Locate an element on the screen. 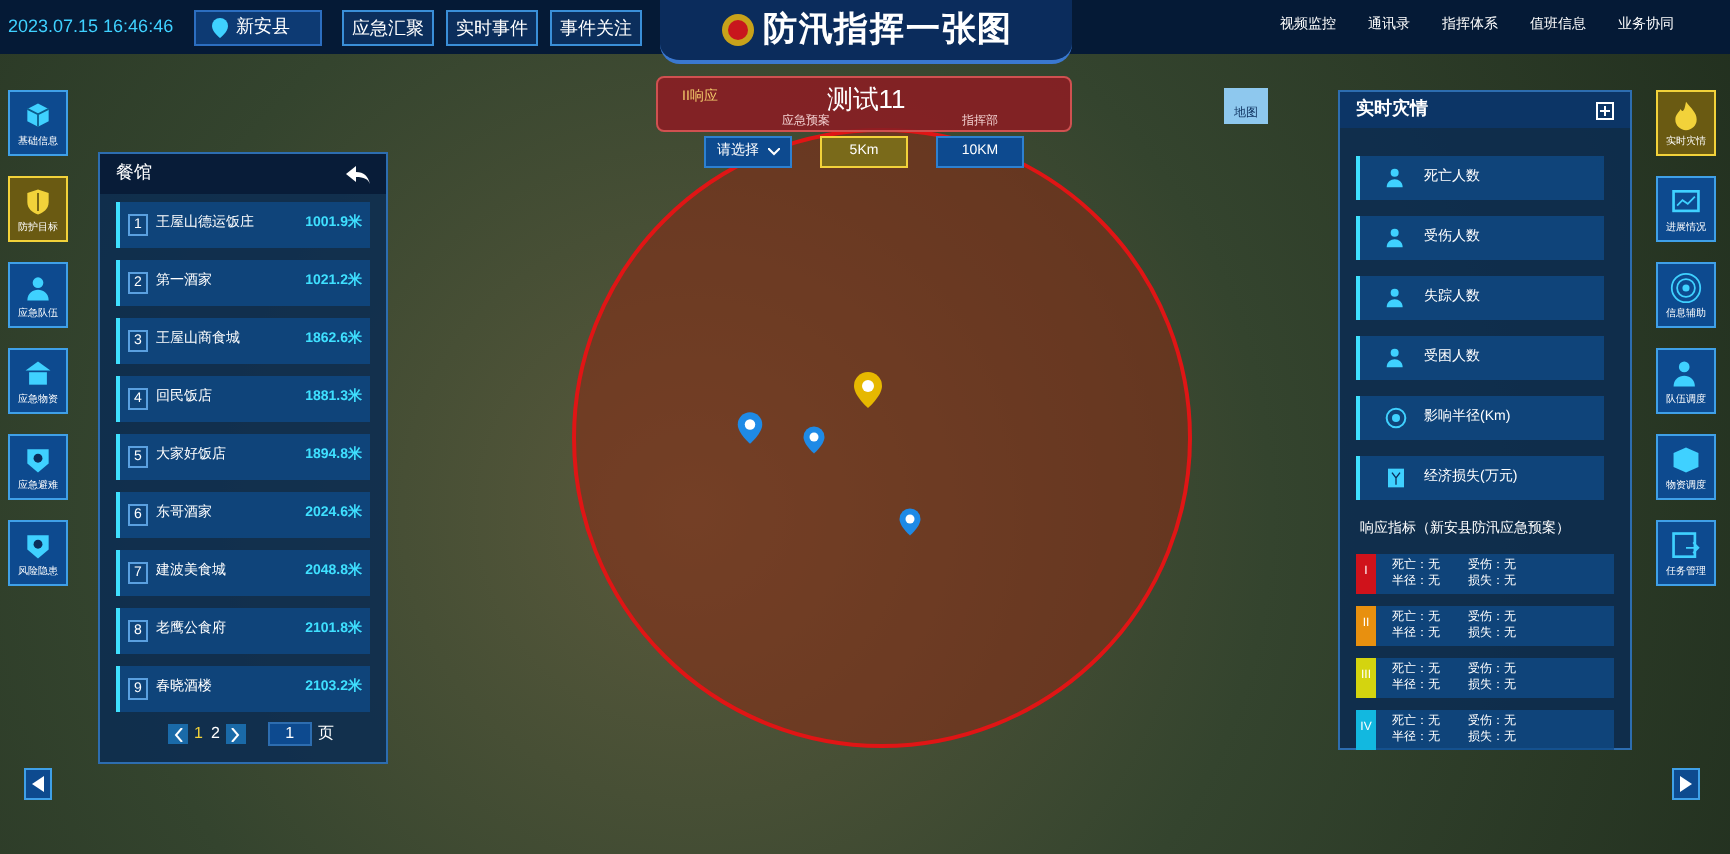 Image resolution: width=1730 pixels, height=854 pixels. page-title: 防汛指挥一张图 is located at coordinates (888, 30).